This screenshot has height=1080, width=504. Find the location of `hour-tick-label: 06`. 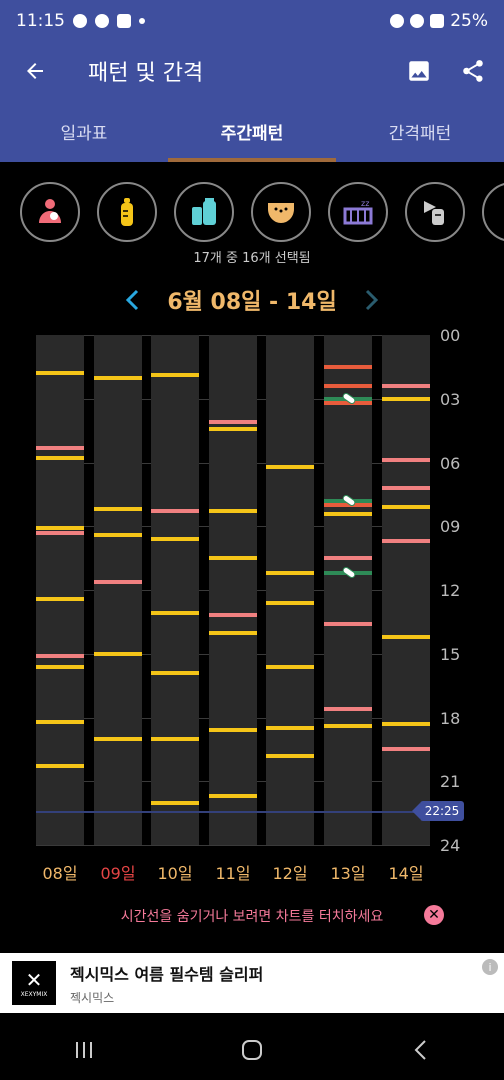

hour-tick-label: 06 is located at coordinates (450, 463).